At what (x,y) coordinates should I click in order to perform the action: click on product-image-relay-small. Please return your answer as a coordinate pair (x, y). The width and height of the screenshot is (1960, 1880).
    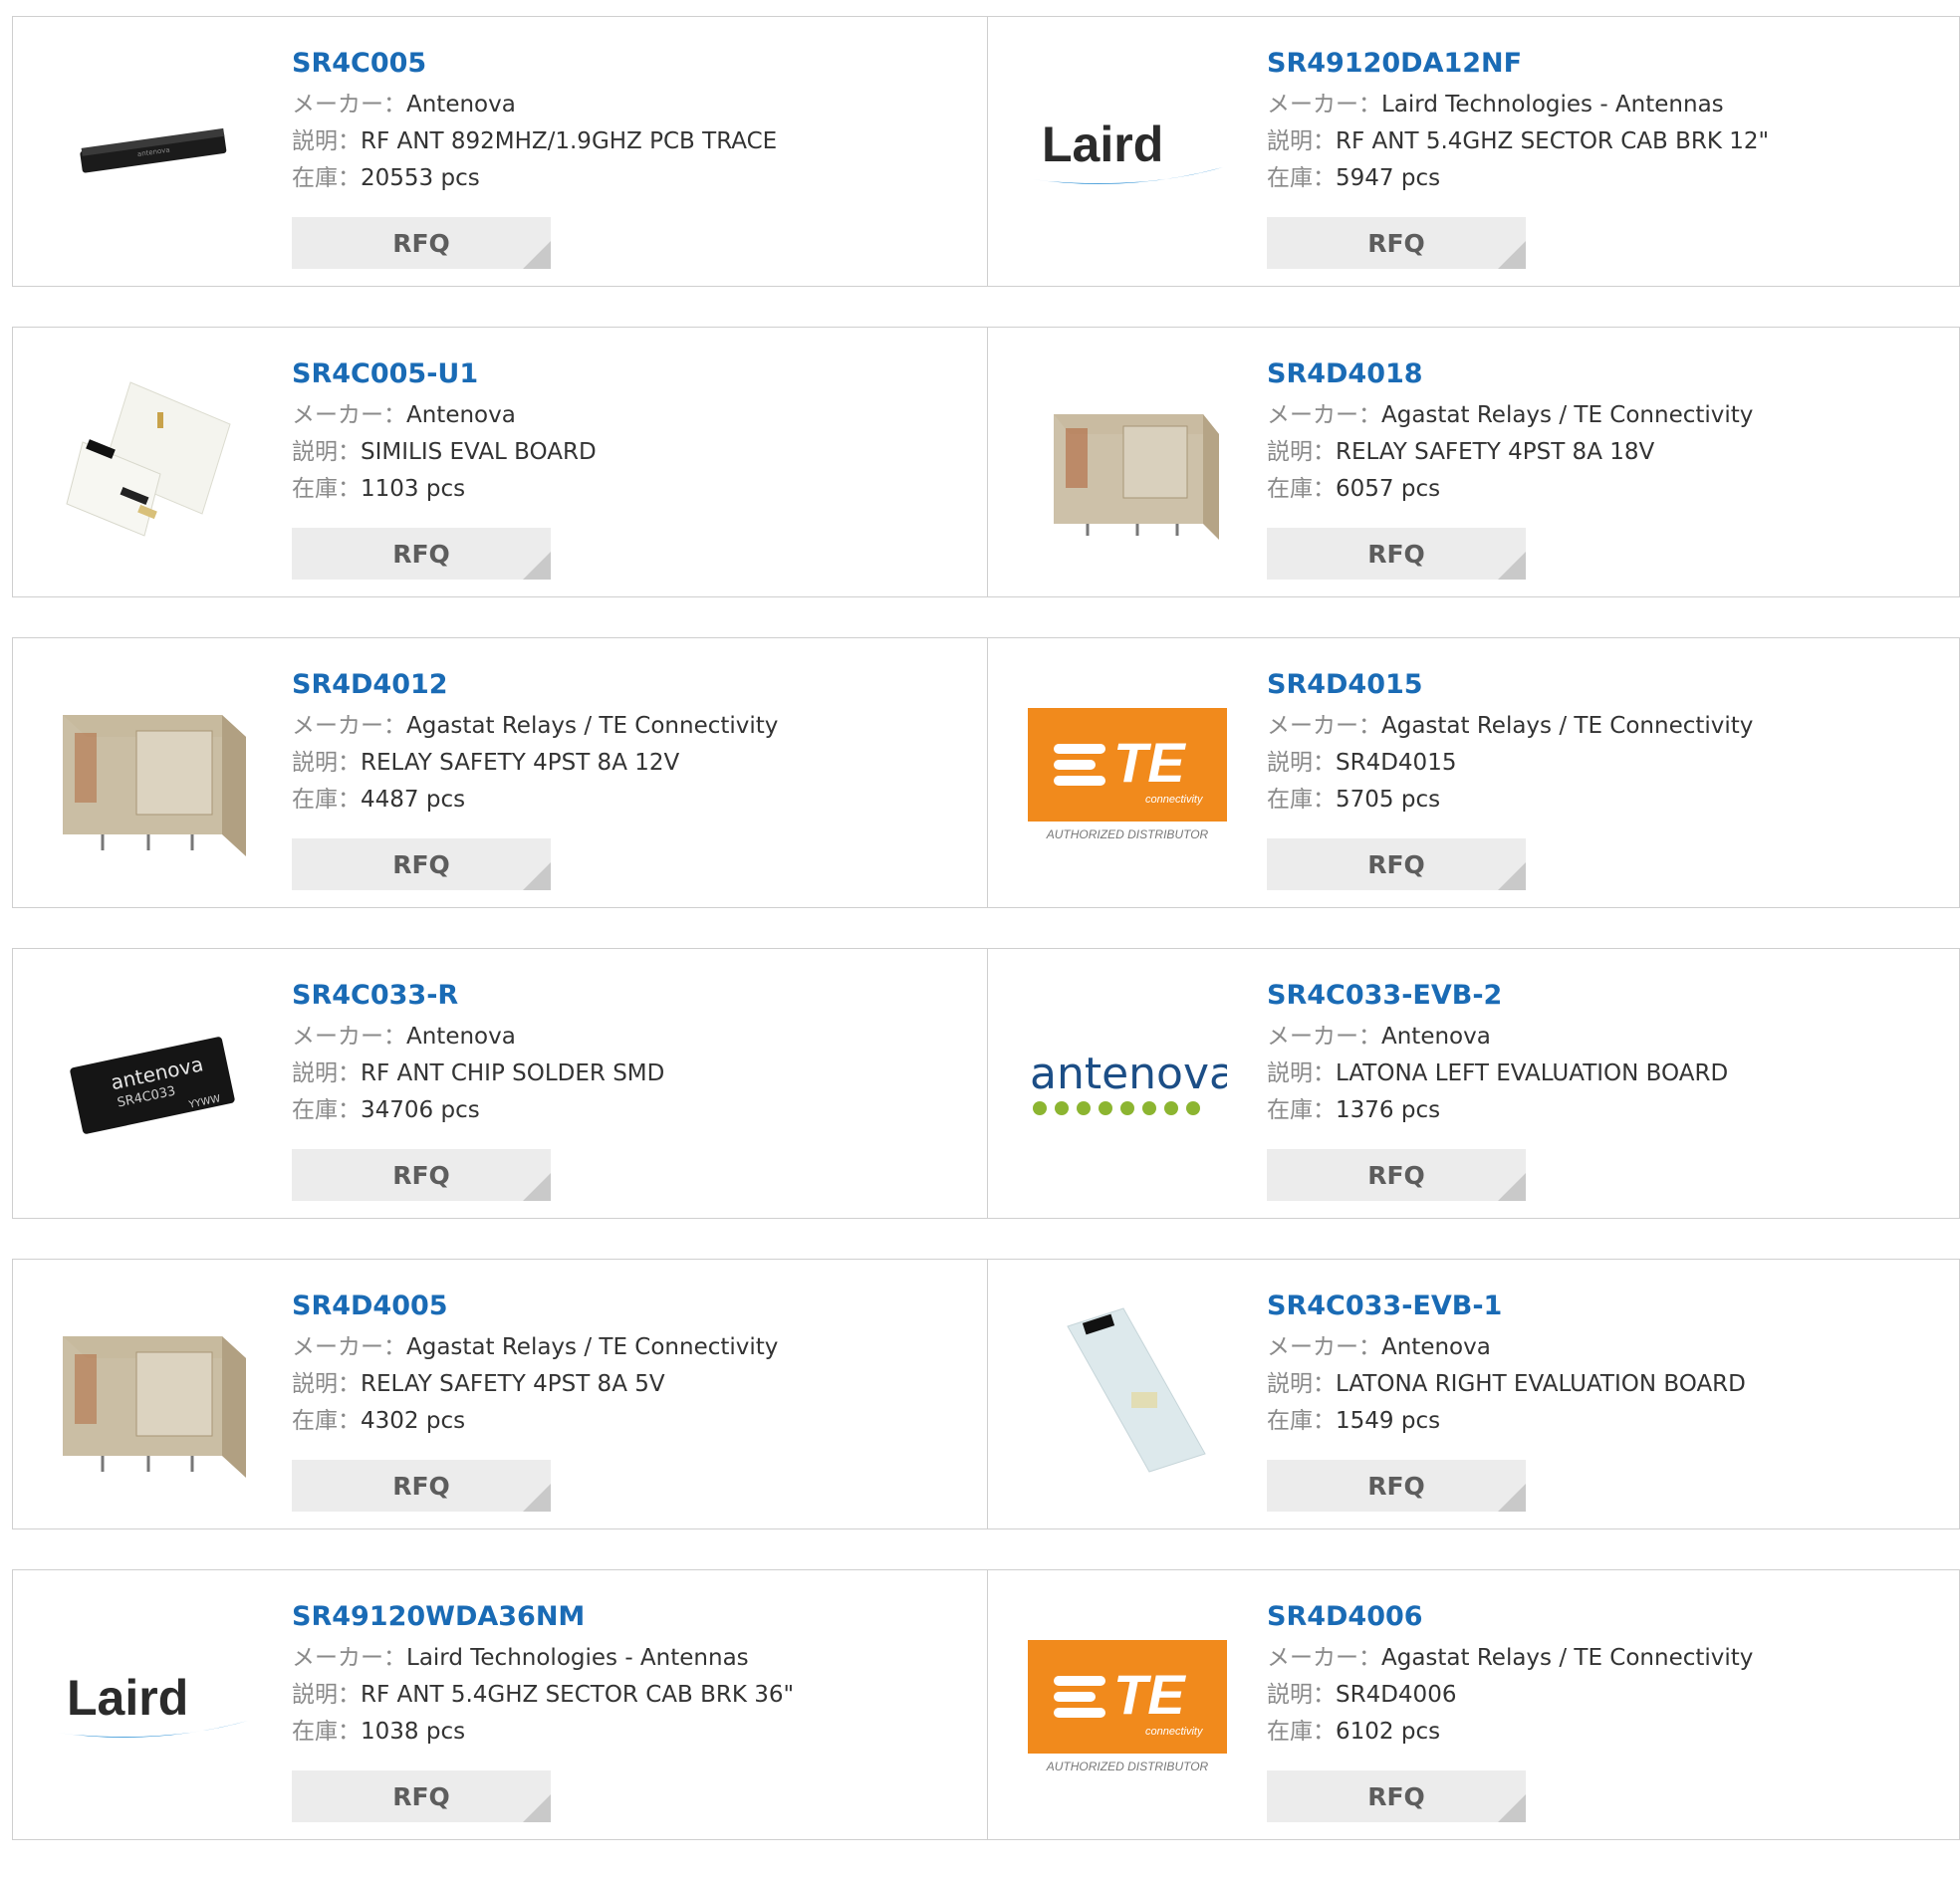
    Looking at the image, I should click on (1127, 464).